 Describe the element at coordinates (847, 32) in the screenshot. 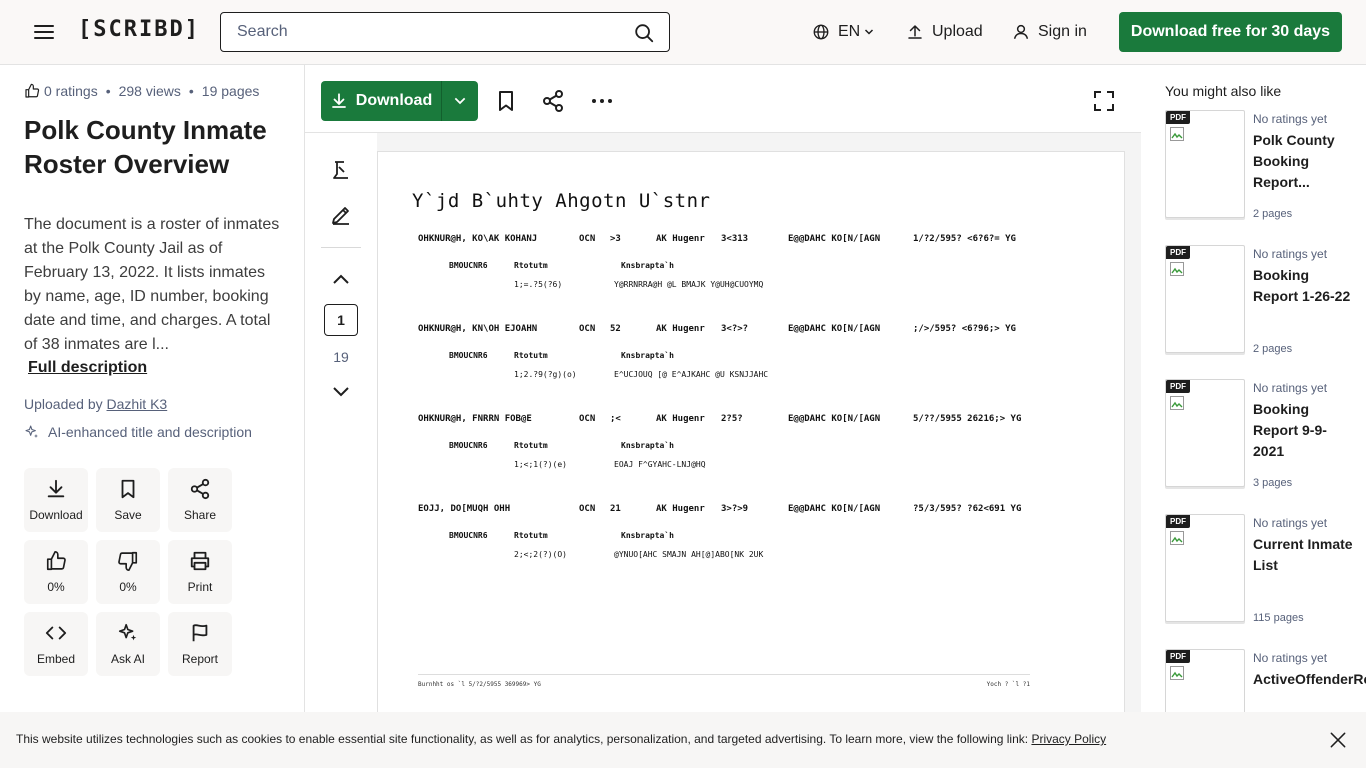

I see `language-selector: EN` at that location.